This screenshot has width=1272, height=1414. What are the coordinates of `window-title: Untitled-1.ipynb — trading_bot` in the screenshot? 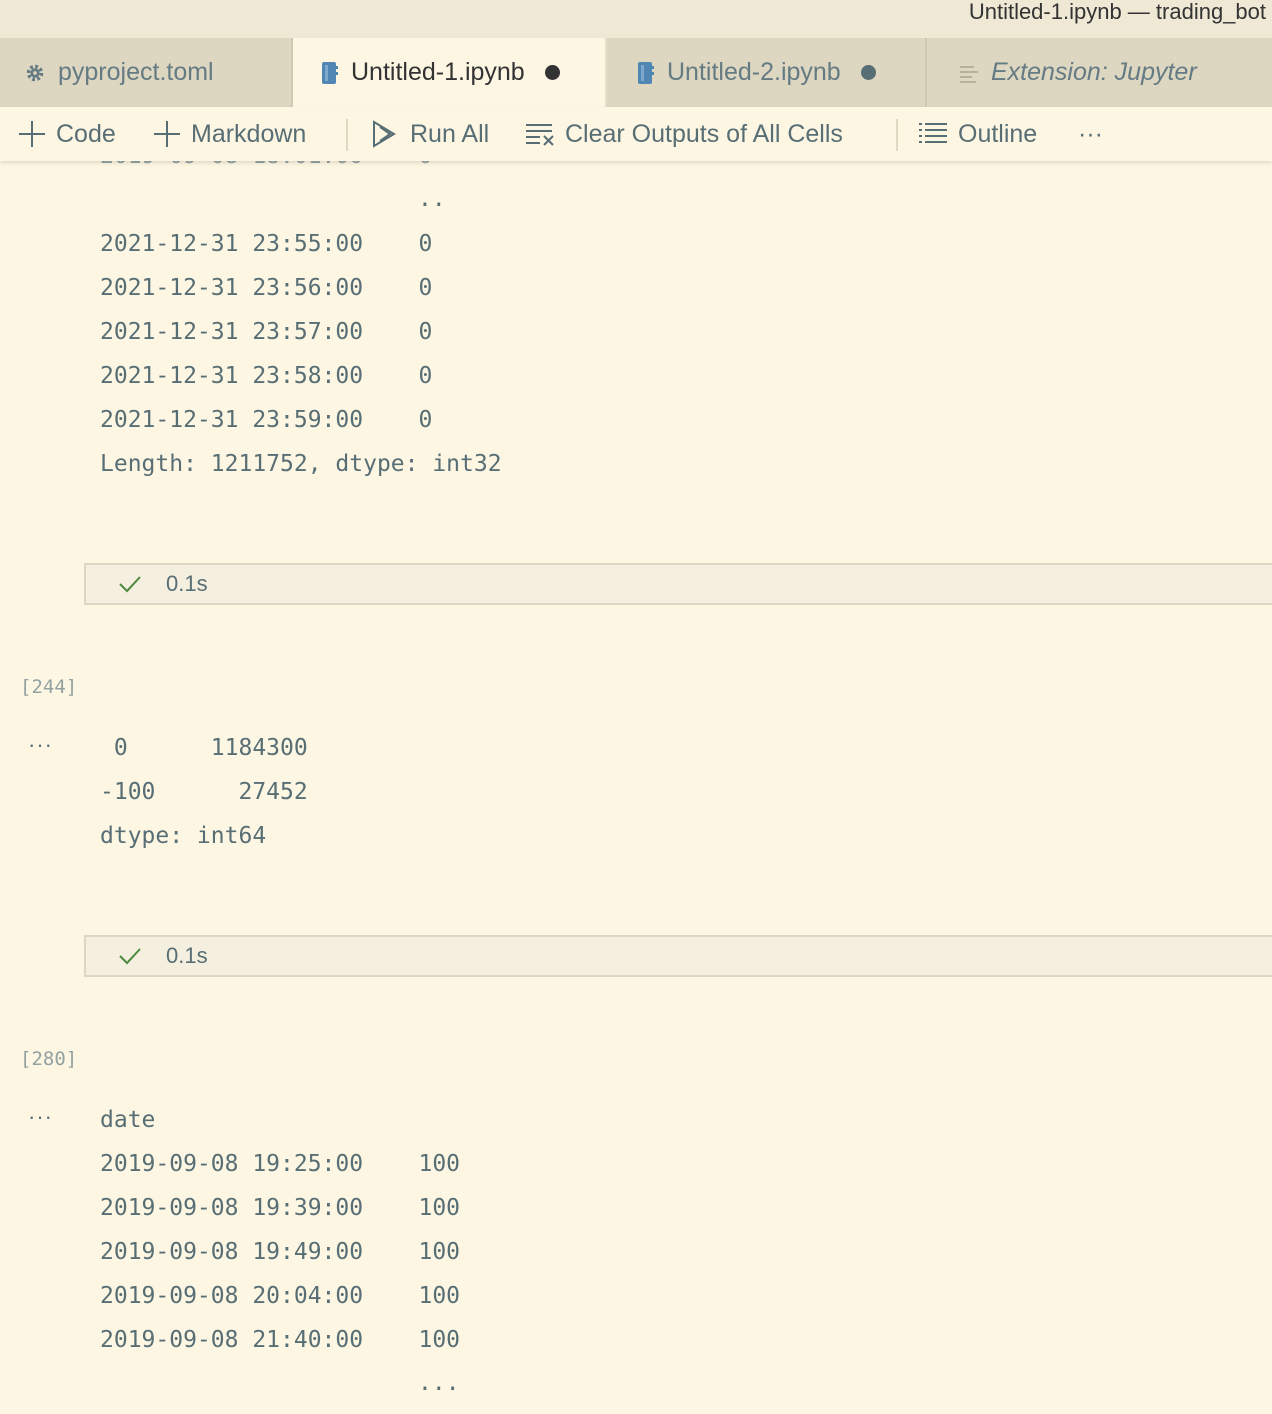 It's located at (1117, 12).